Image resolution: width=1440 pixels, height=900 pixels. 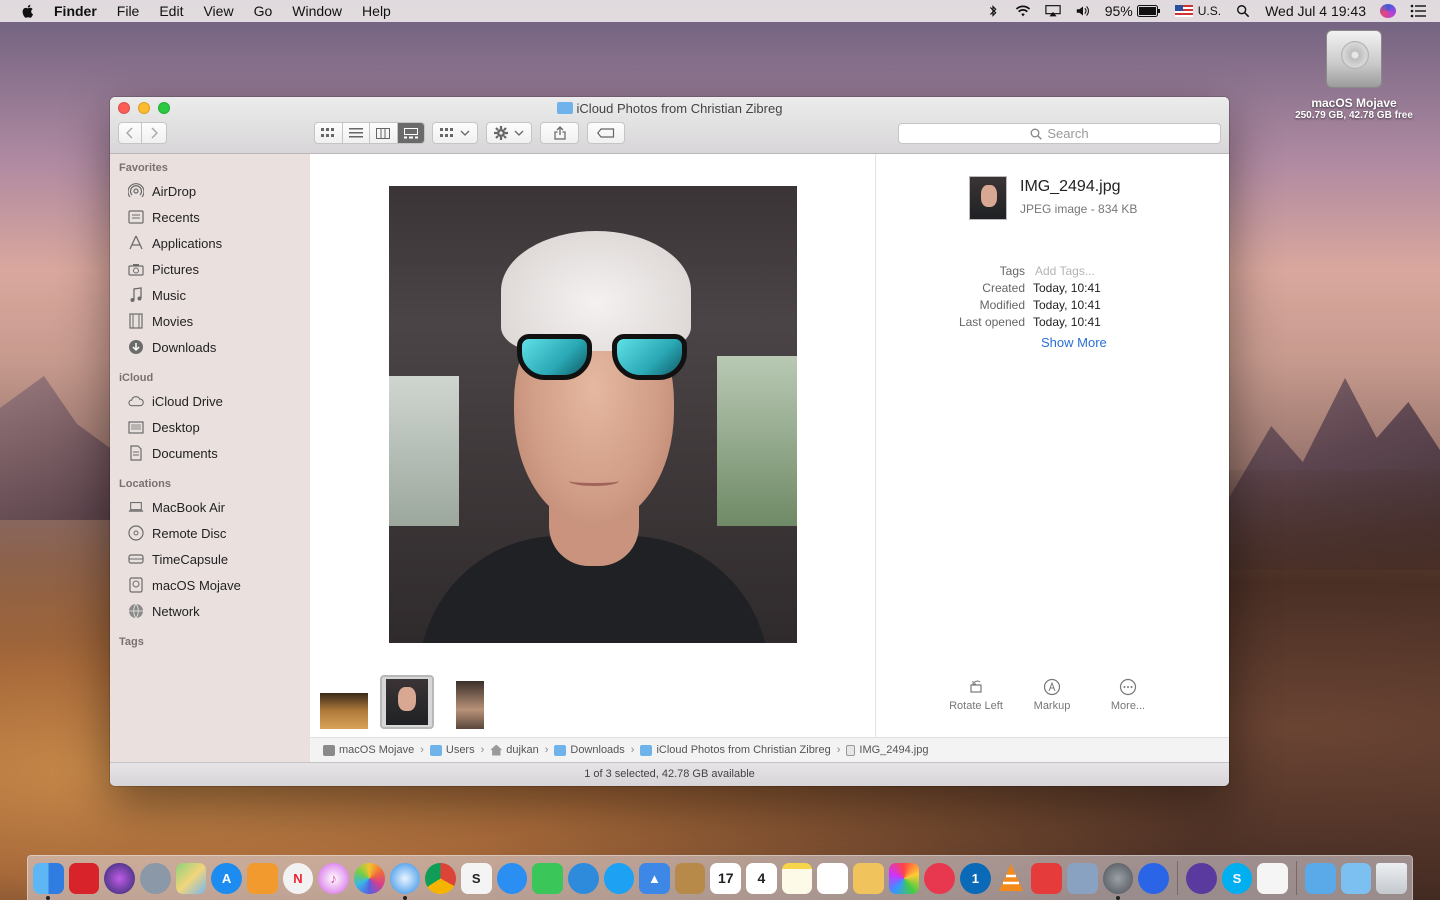 What do you see at coordinates (619, 878) in the screenshot?
I see `twitter-icon` at bounding box center [619, 878].